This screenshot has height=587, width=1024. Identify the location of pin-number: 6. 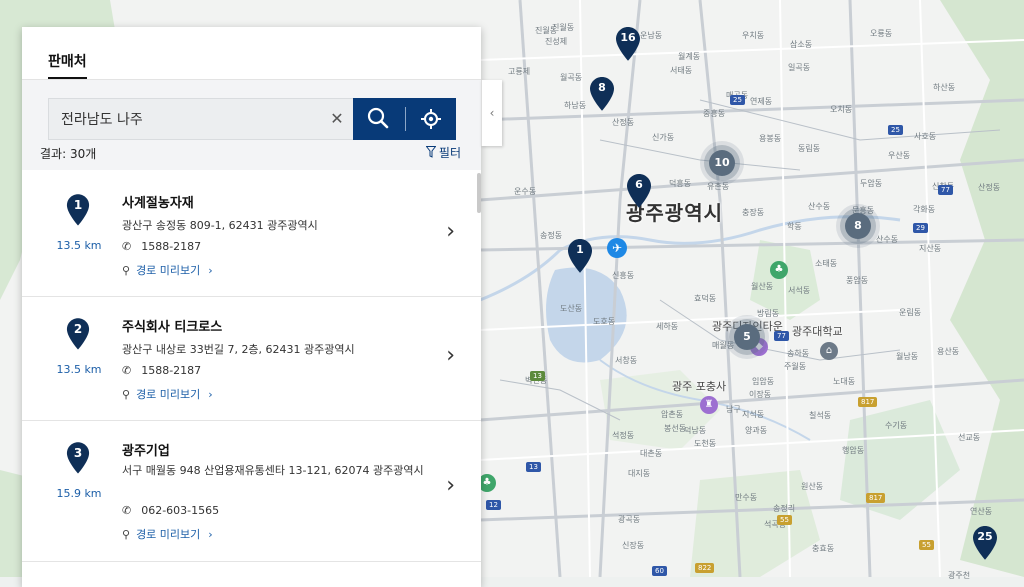
(639, 184).